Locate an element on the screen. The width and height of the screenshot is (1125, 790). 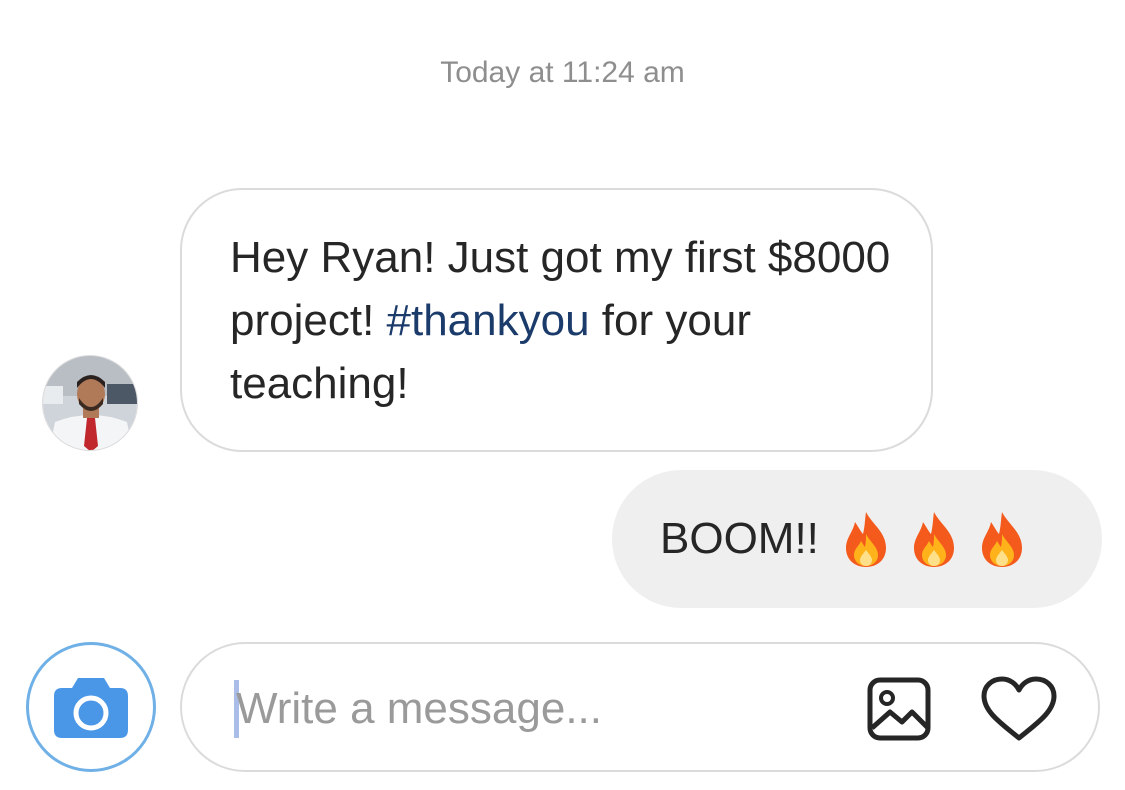
hashtag-link: #thankyou is located at coordinates (488, 320).